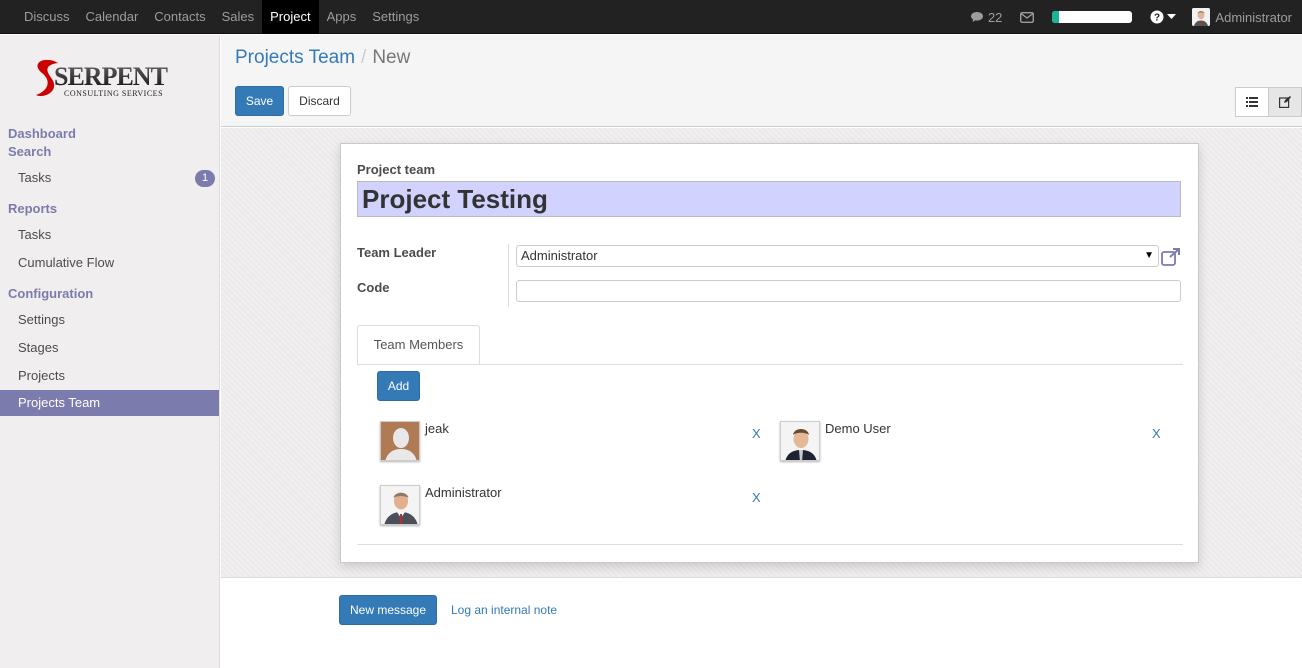 Image resolution: width=1302 pixels, height=668 pixels. I want to click on team-leader-select: Administrator ▼, so click(837, 256).